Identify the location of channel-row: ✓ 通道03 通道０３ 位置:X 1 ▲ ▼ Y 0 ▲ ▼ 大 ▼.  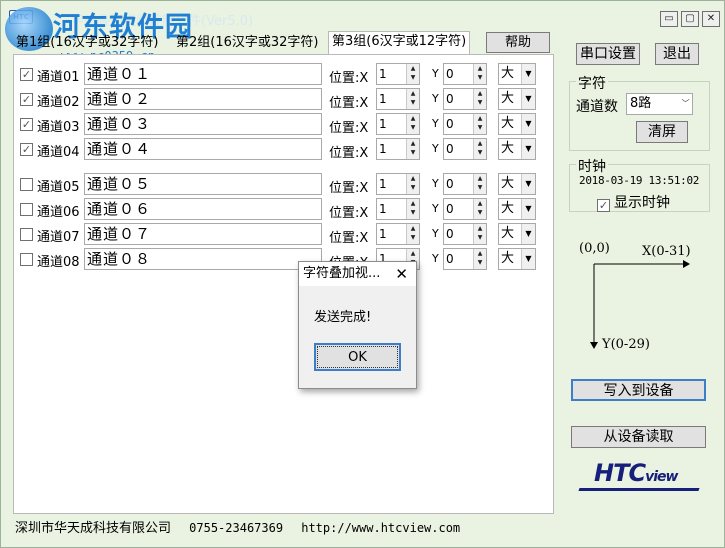
(283, 125).